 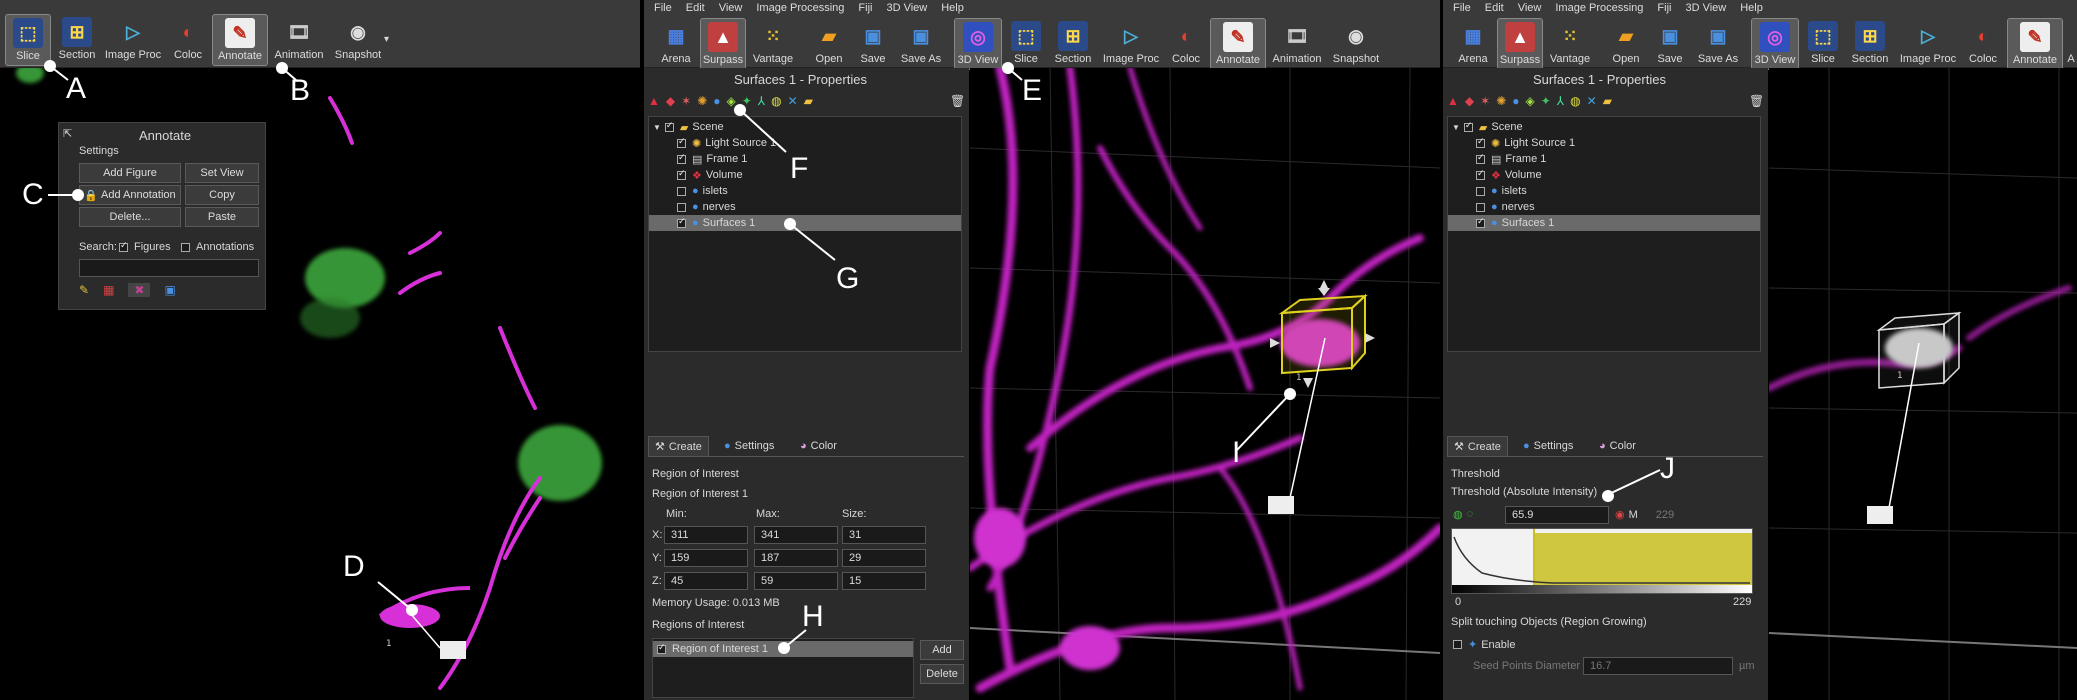 I want to click on callout-h: H, so click(x=813, y=616).